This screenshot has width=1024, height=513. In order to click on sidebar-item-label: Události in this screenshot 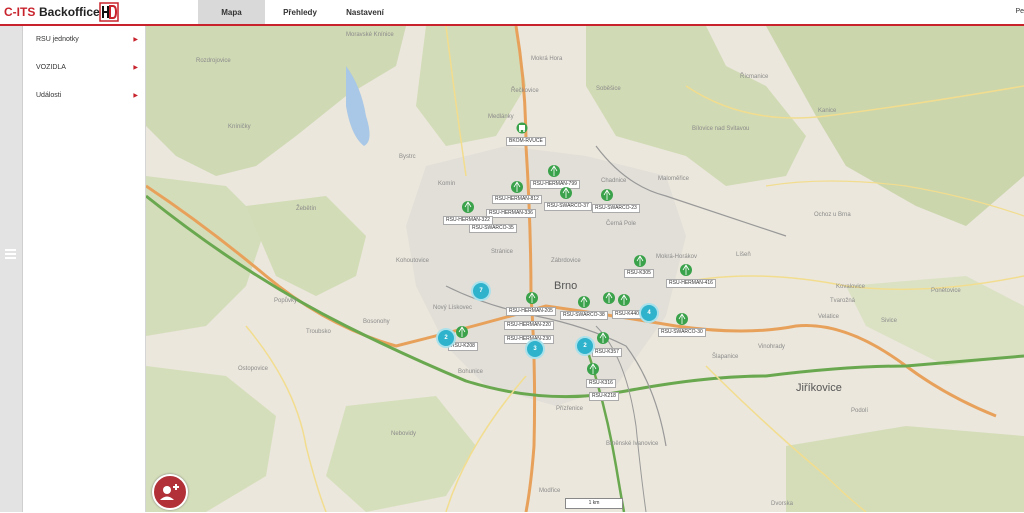, I will do `click(49, 95)`.